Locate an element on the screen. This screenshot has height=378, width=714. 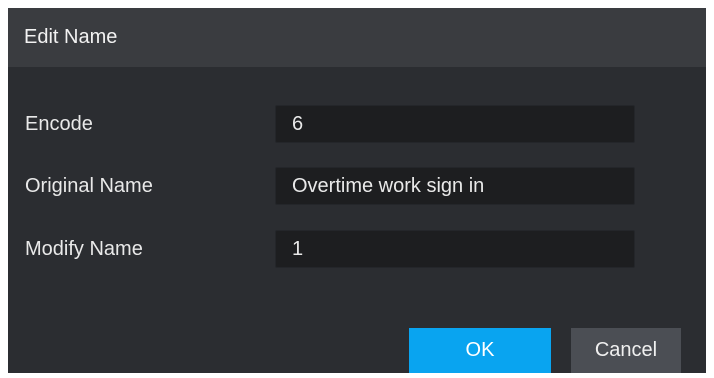
modify-name-label: Modify Name is located at coordinates (84, 249).